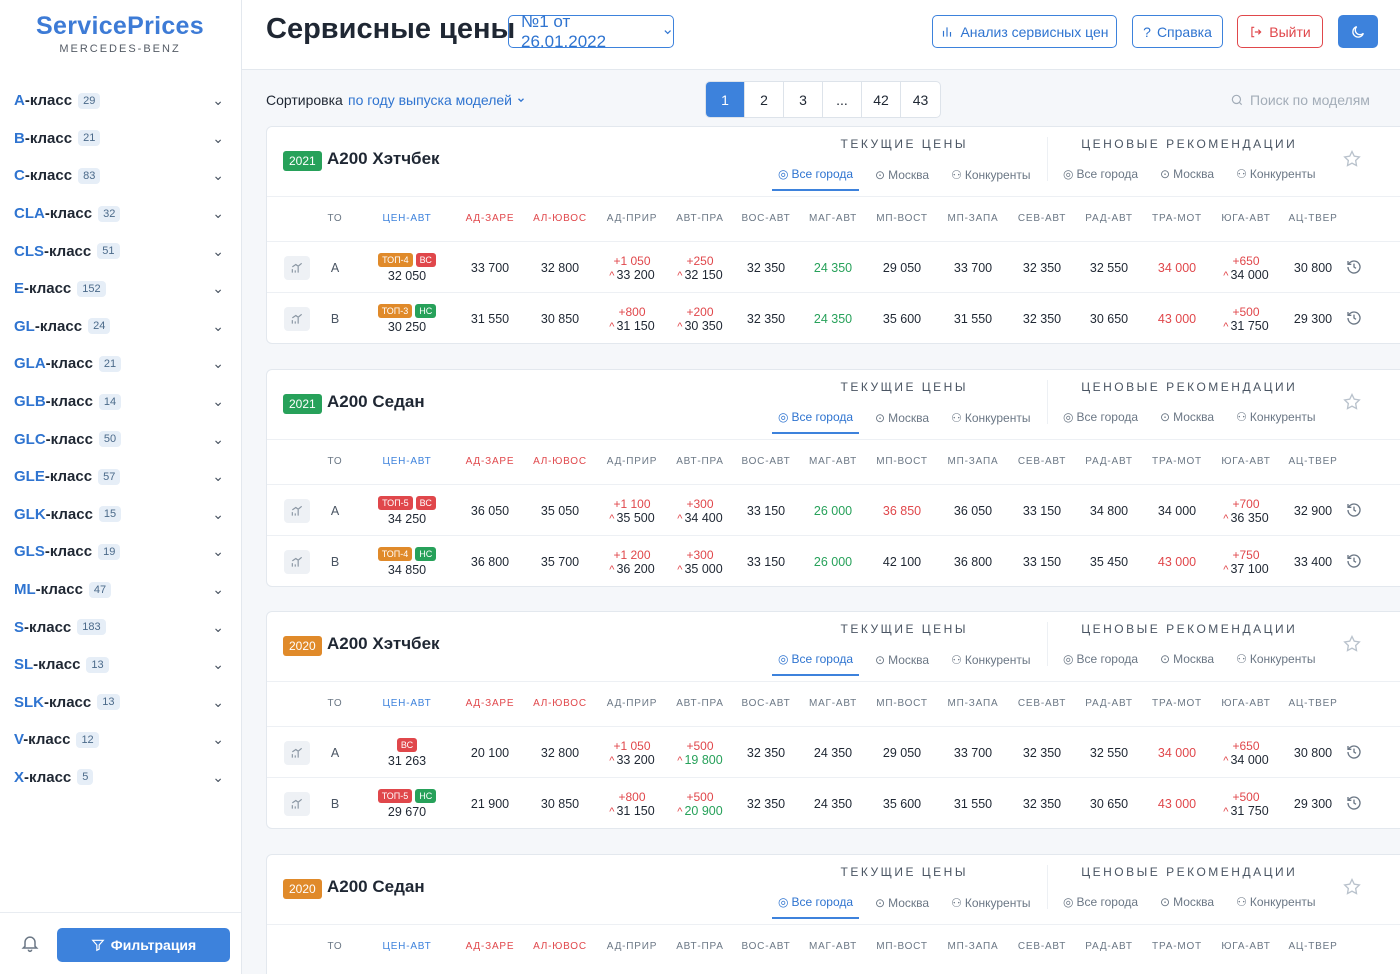 This screenshot has height=974, width=1400. I want to click on price-cell: +500 ^ 31 750, so click(1246, 803).